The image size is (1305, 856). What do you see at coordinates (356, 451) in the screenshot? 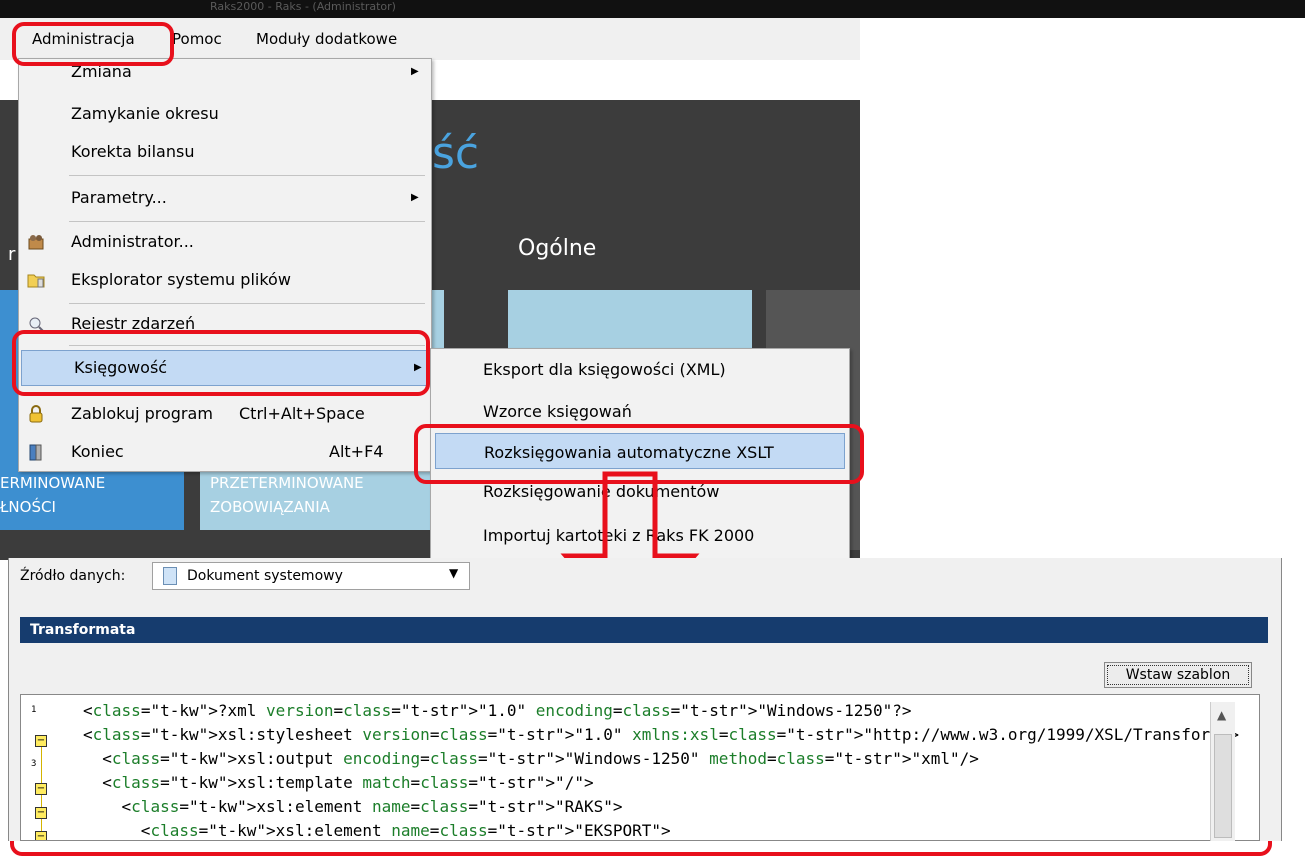
I see `shortcut-label: Alt+F4` at bounding box center [356, 451].